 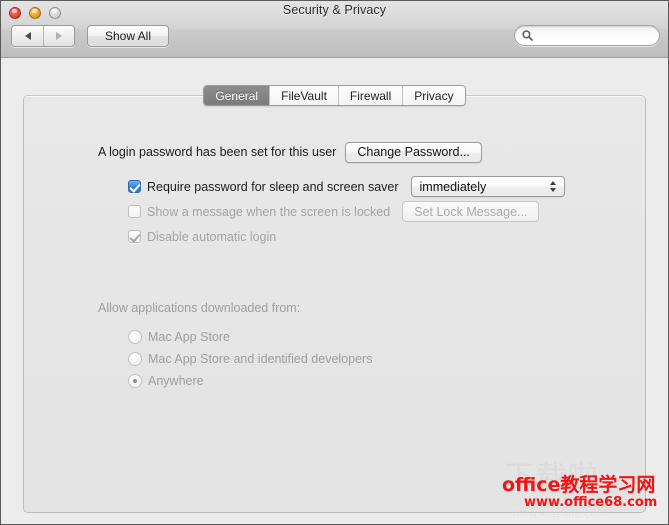 I want to click on toolbar-navigation: Show All, so click(x=90, y=36).